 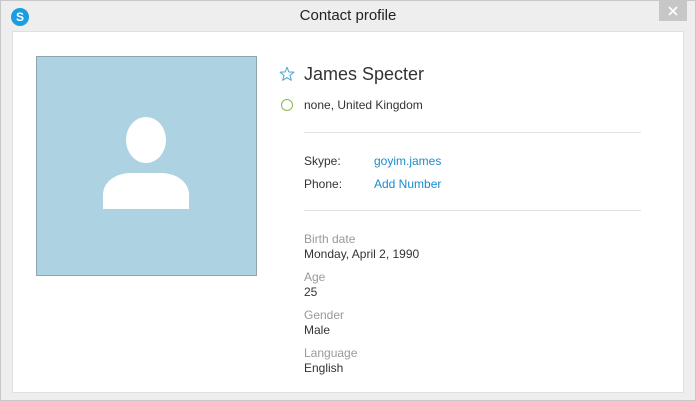 I want to click on skype-label: Skype:, so click(x=322, y=161).